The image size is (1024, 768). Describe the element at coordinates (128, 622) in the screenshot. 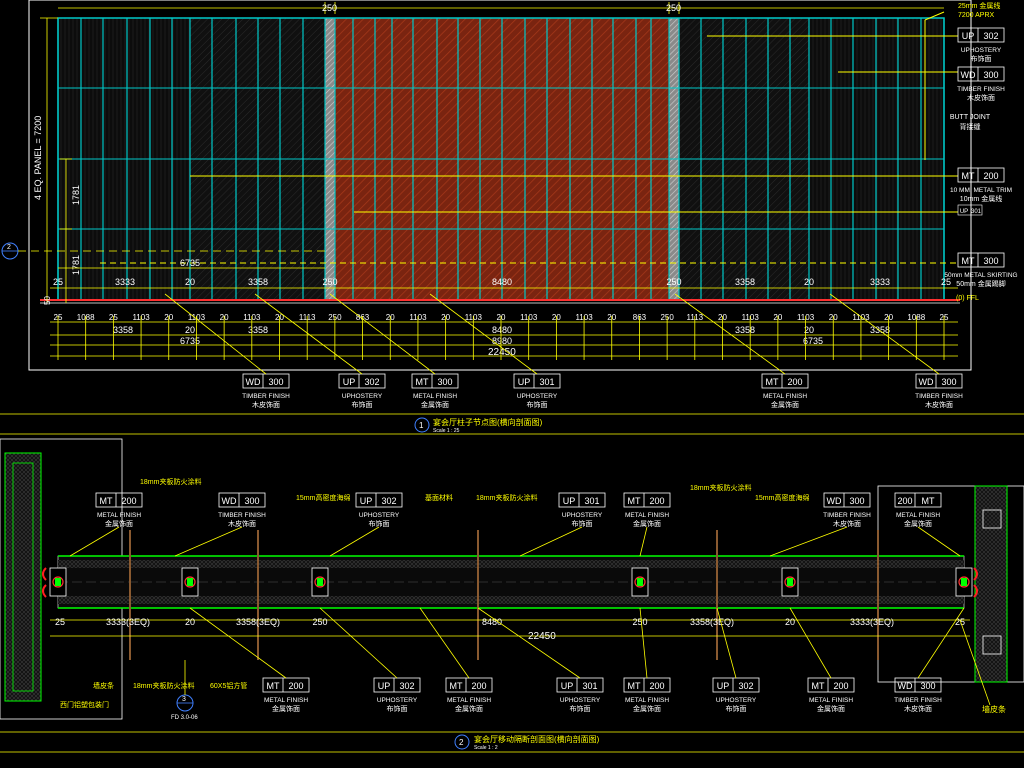

I see `lower-dim-label: 3333(3EQ)` at that location.